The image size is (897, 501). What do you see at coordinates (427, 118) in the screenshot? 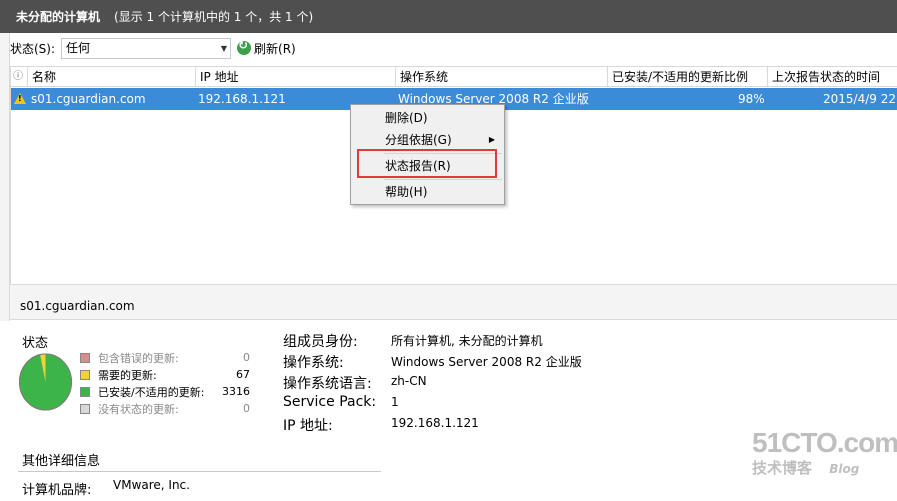
I see `menu-item-delete: 删除(D)` at bounding box center [427, 118].